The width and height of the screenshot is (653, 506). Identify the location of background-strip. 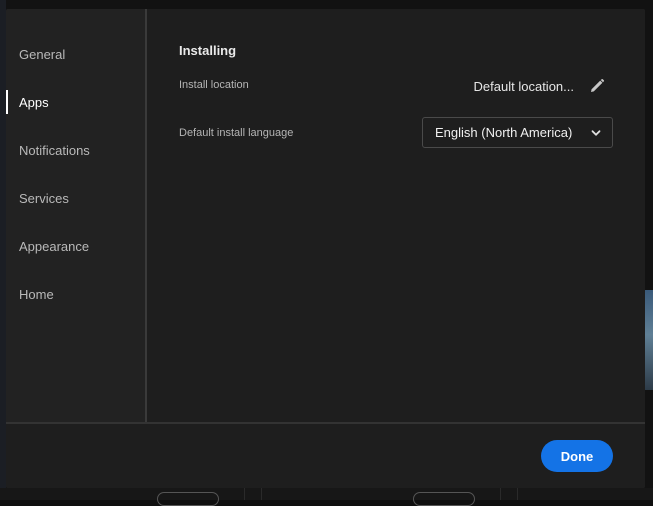
(326, 494).